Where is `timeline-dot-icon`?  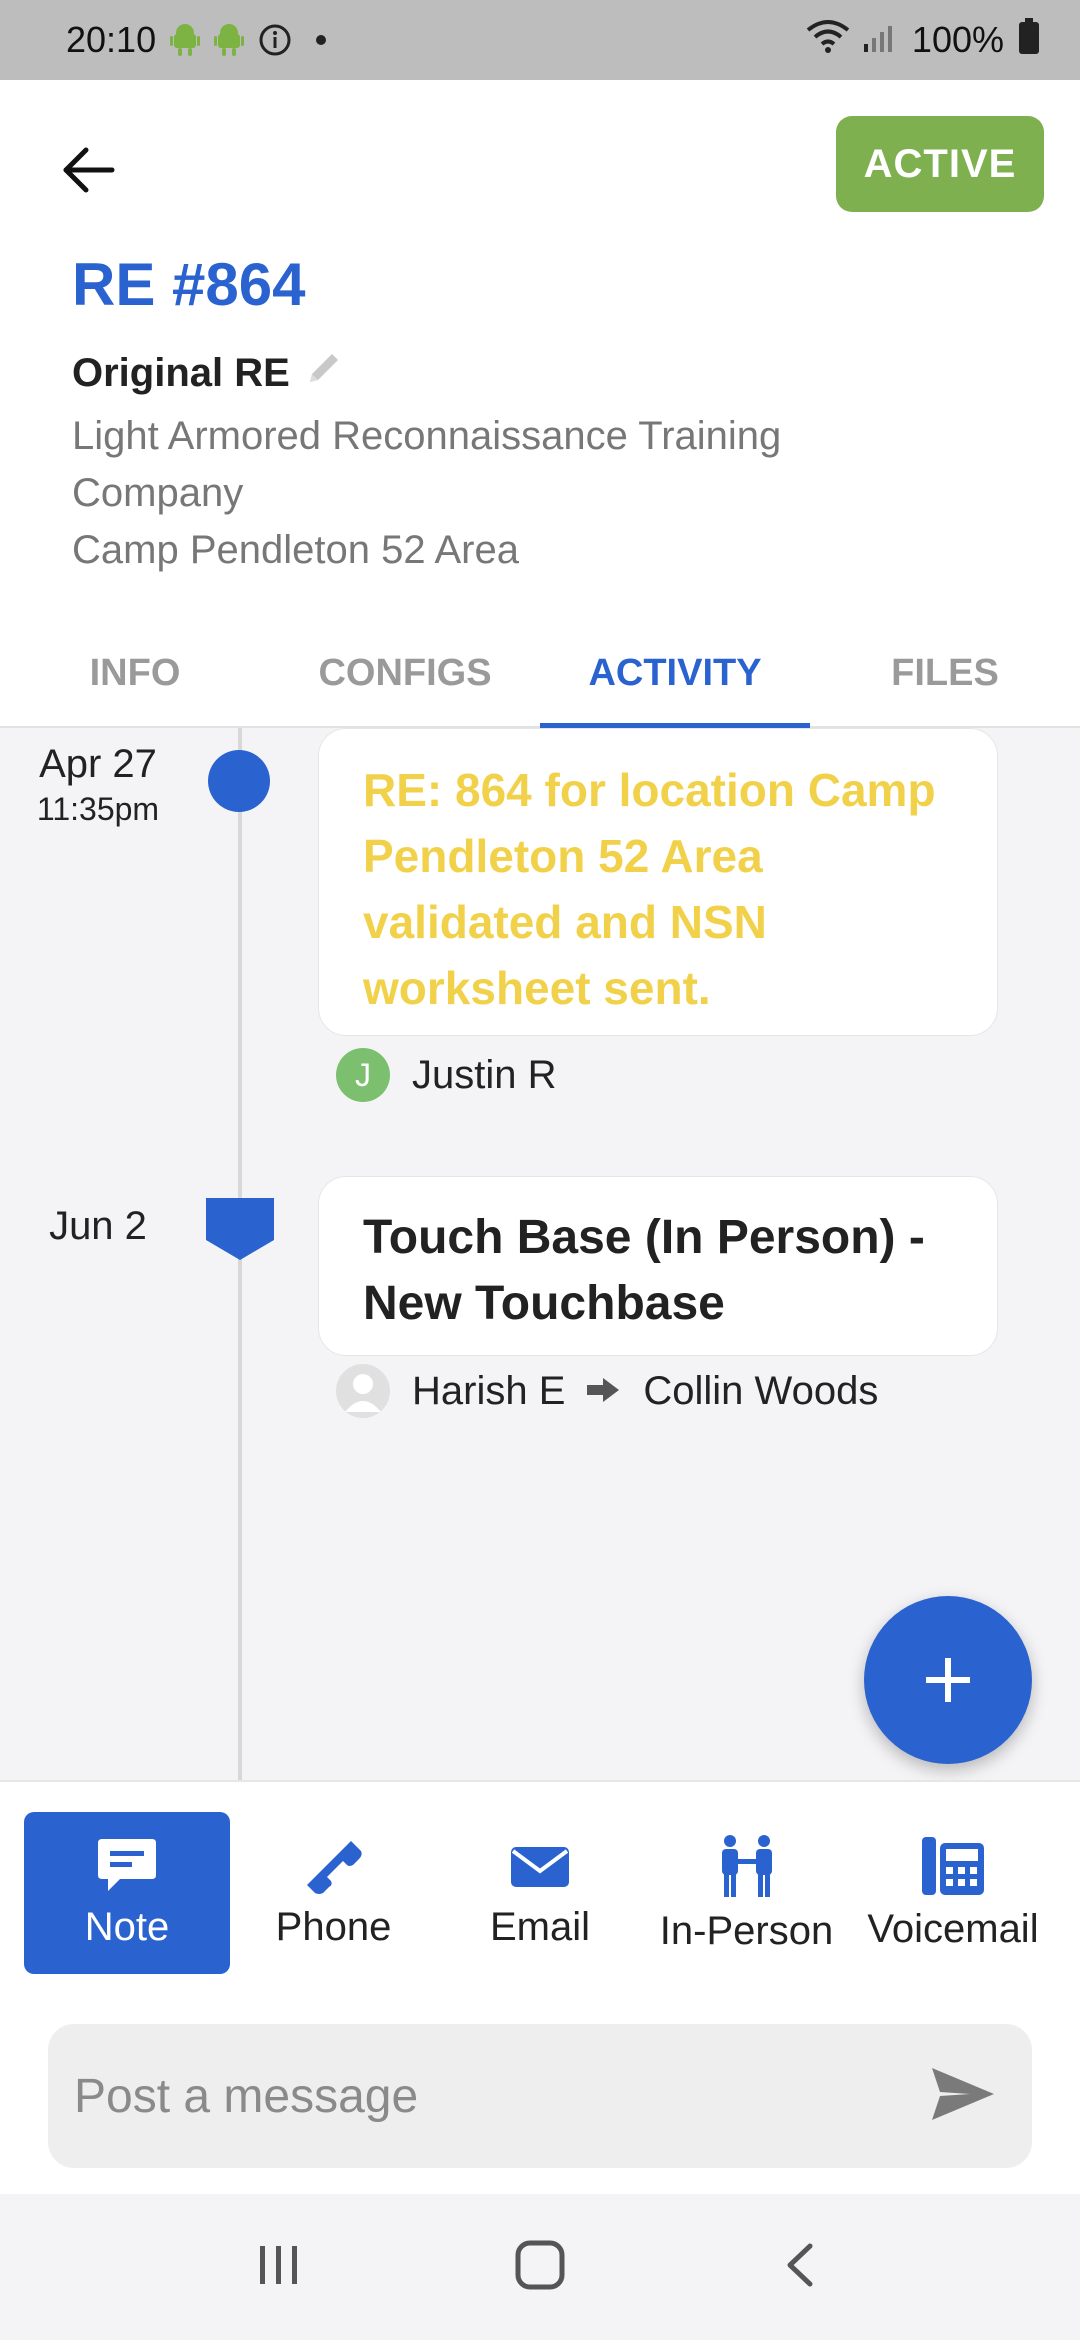
timeline-dot-icon is located at coordinates (239, 781).